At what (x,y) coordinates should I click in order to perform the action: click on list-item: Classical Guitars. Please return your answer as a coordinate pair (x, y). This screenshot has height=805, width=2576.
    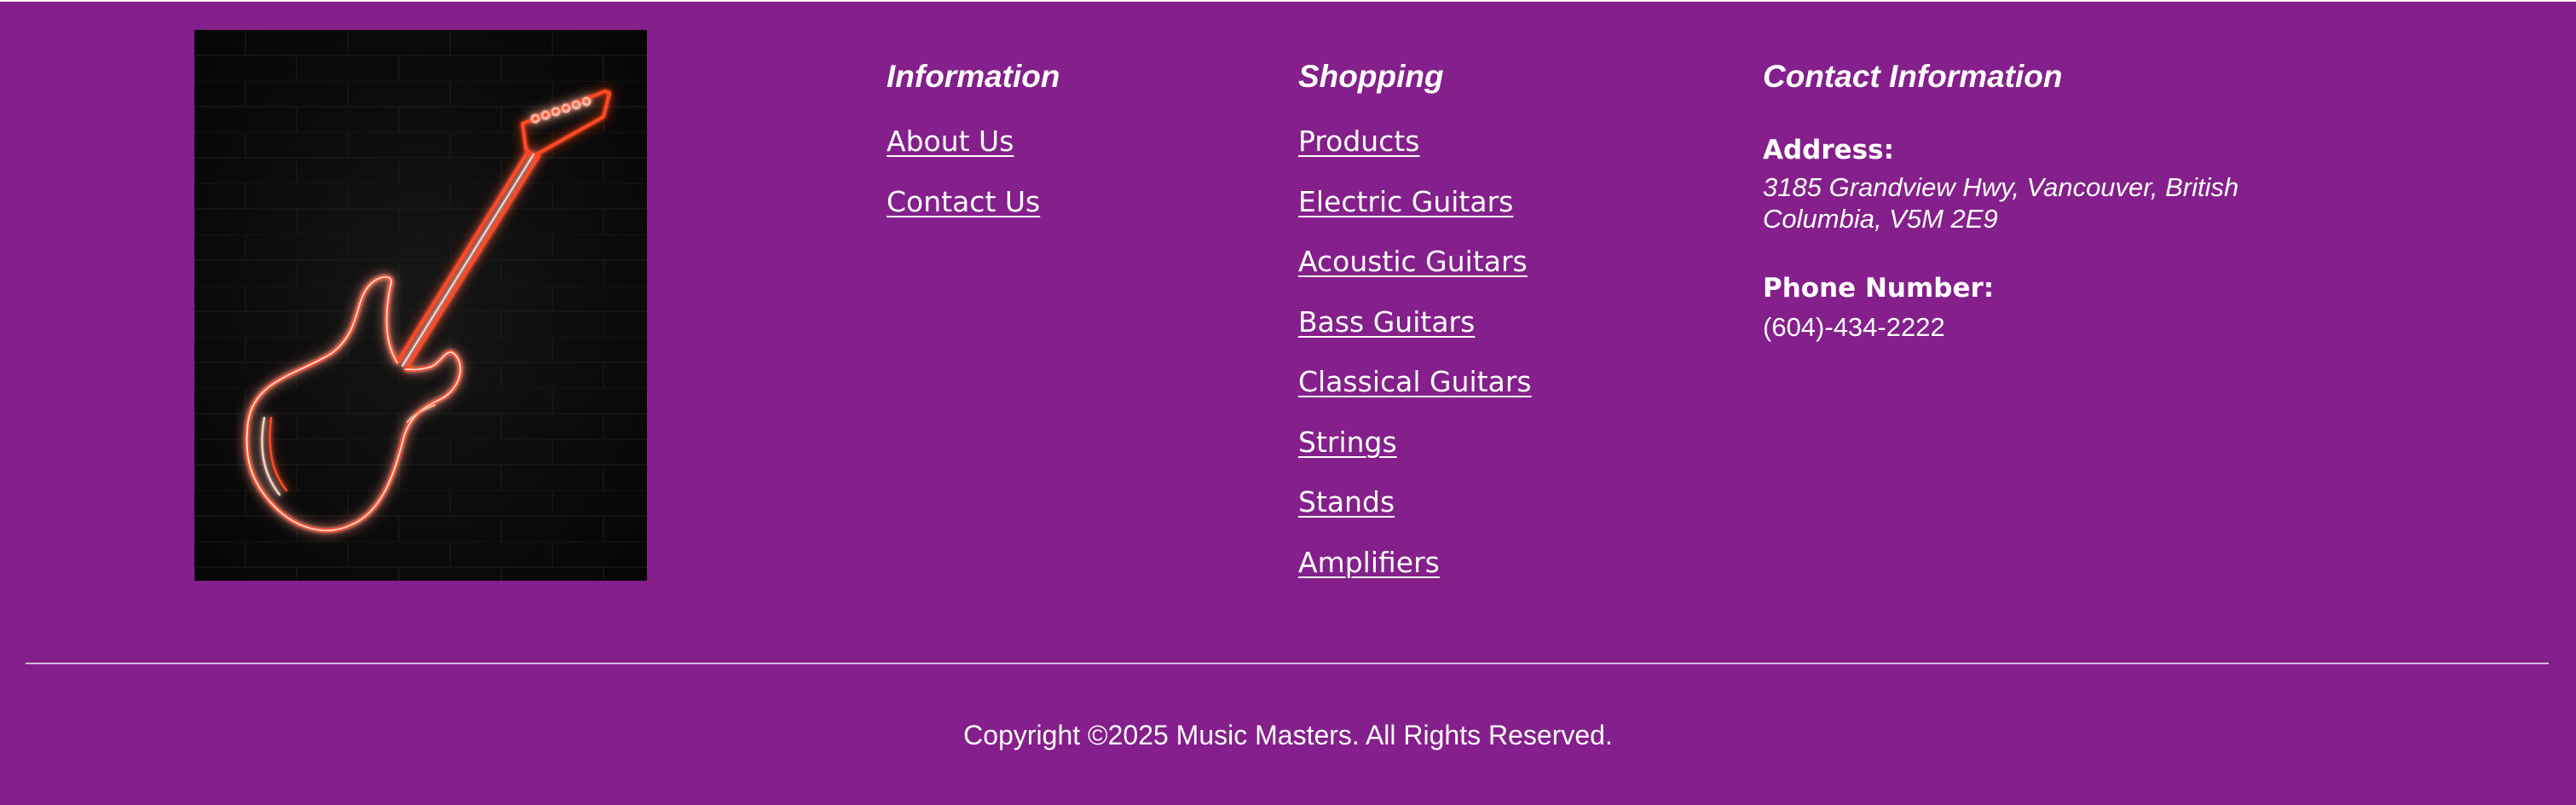
    Looking at the image, I should click on (1415, 393).